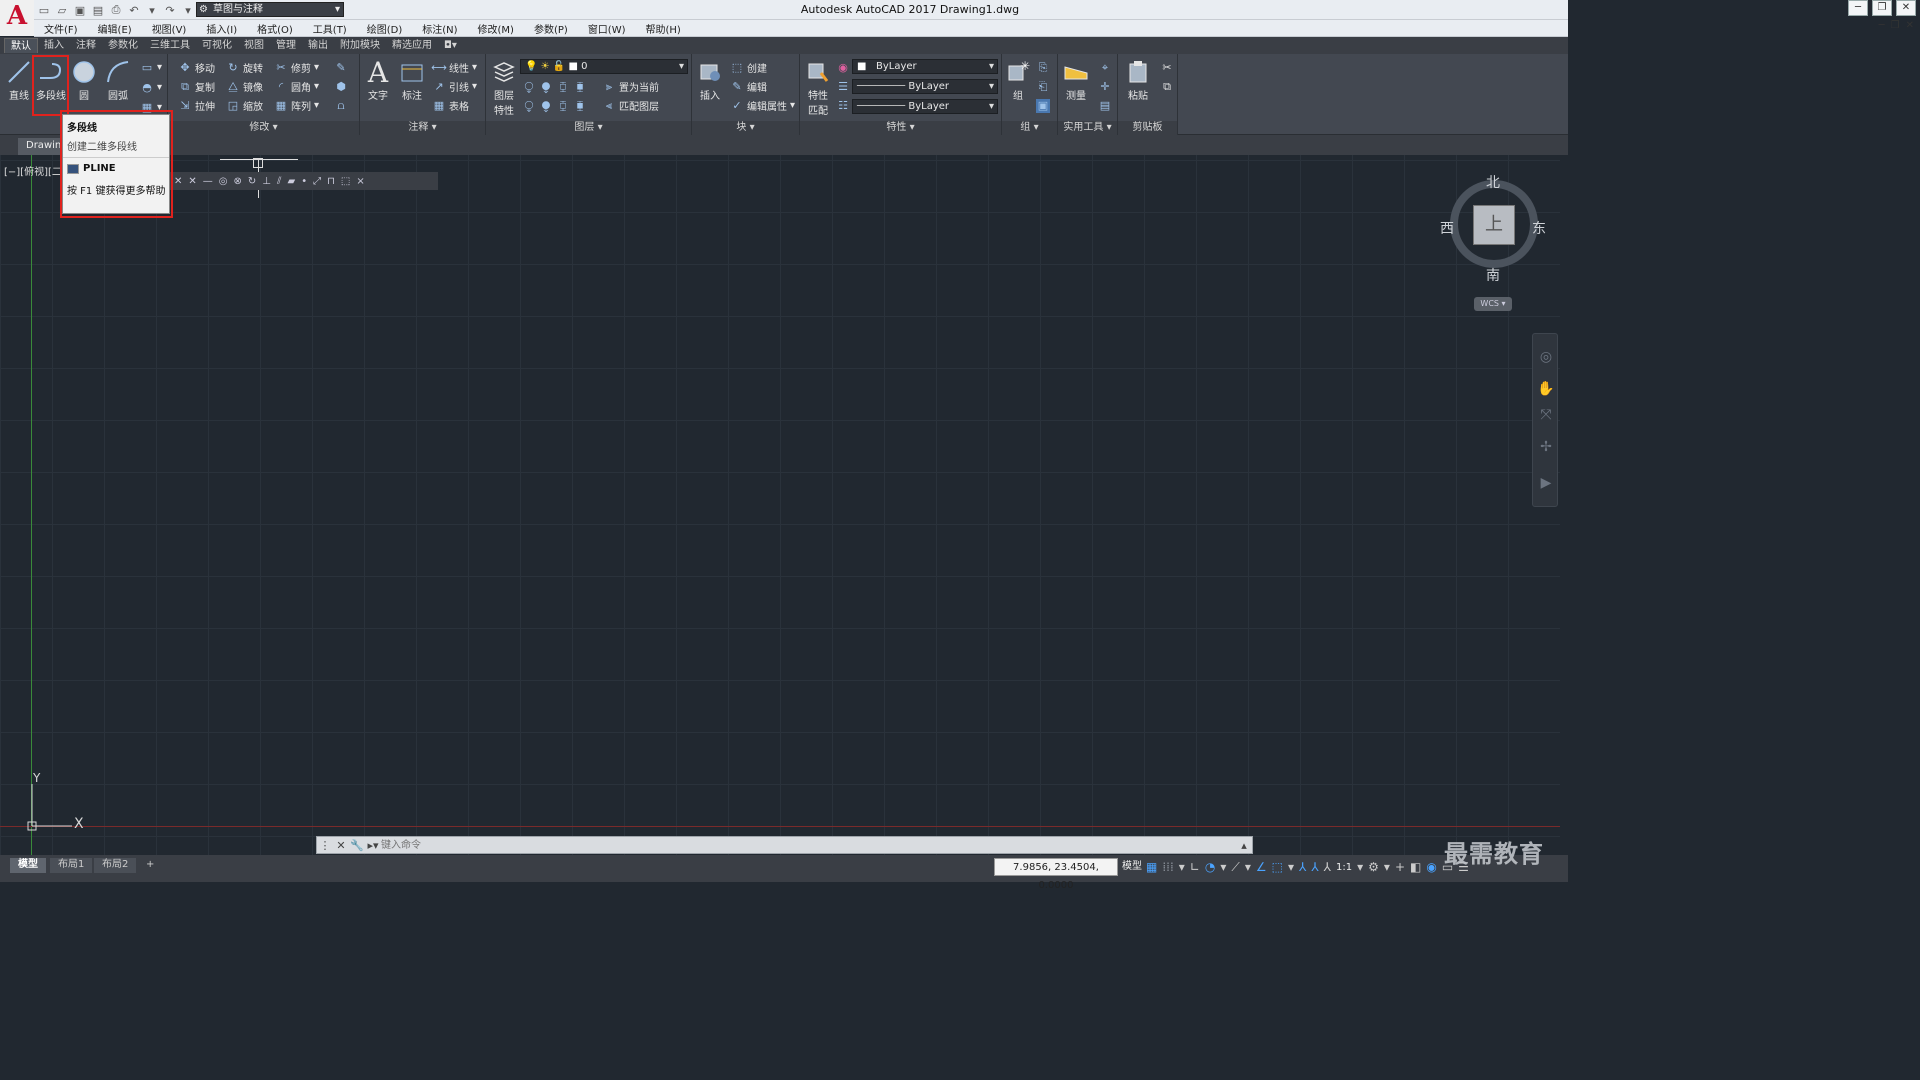 The width and height of the screenshot is (1920, 1080). I want to click on panel-layers-title: 图层 ▾, so click(588, 128).